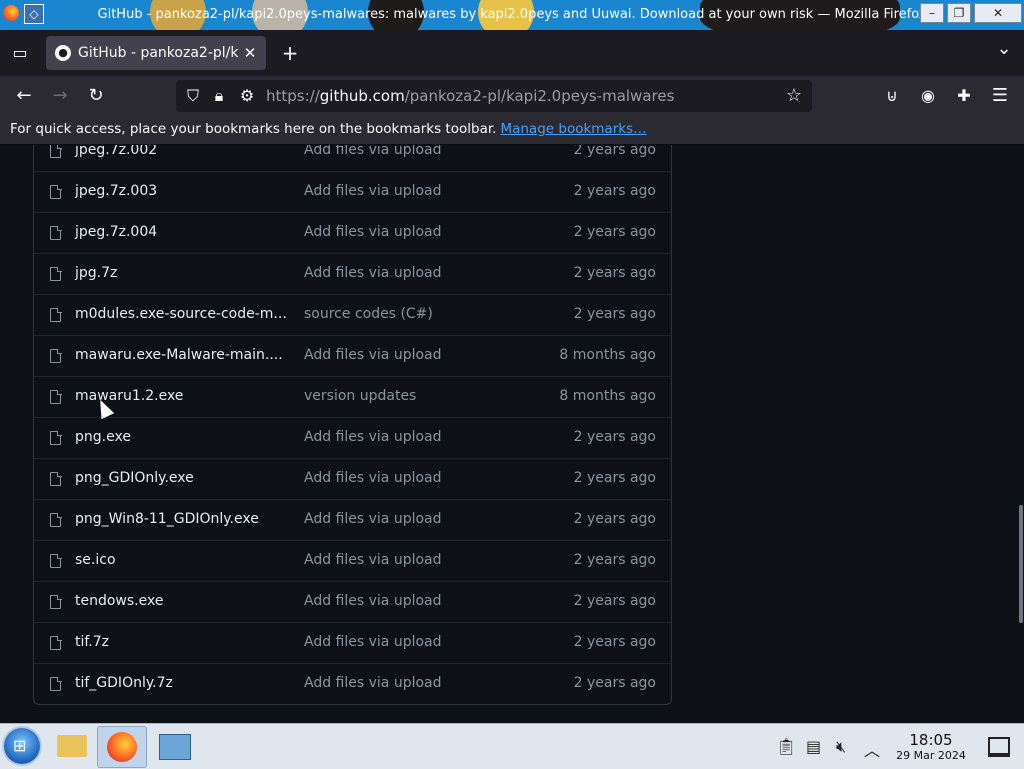  I want to click on url-prefix: https://, so click(293, 96).